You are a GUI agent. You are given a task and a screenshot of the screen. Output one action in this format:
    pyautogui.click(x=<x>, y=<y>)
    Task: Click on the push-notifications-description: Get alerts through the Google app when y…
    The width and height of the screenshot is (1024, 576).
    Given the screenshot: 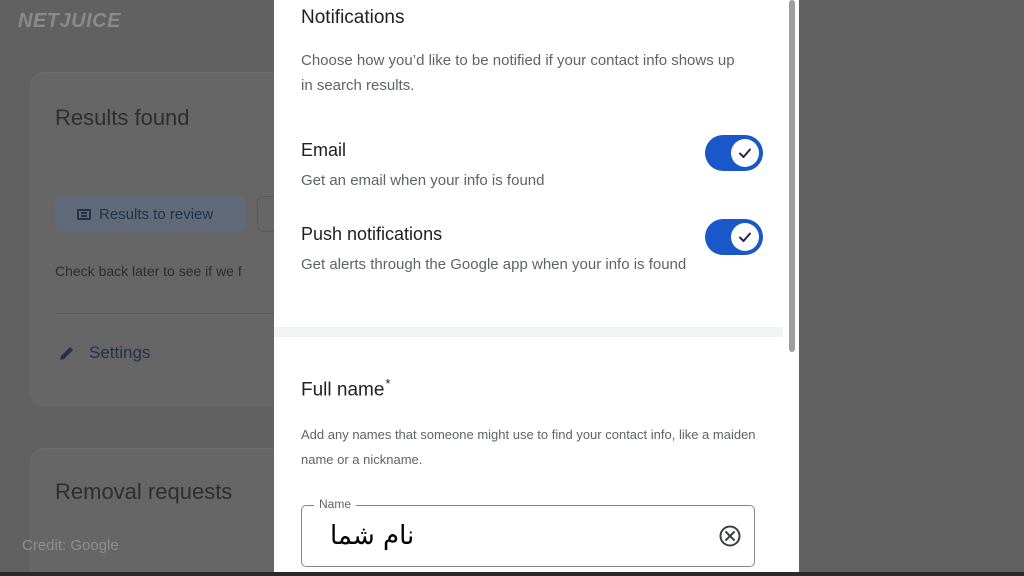 What is the action you would take?
    pyautogui.click(x=494, y=264)
    